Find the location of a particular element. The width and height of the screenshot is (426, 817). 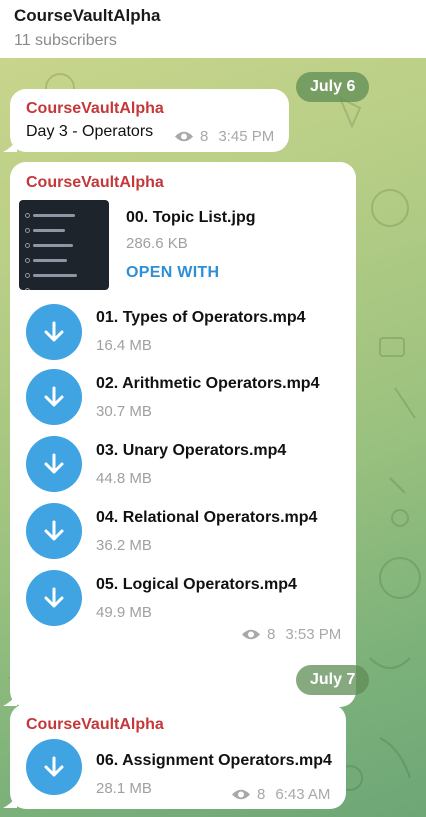

date-separator: July 7 is located at coordinates (333, 680).